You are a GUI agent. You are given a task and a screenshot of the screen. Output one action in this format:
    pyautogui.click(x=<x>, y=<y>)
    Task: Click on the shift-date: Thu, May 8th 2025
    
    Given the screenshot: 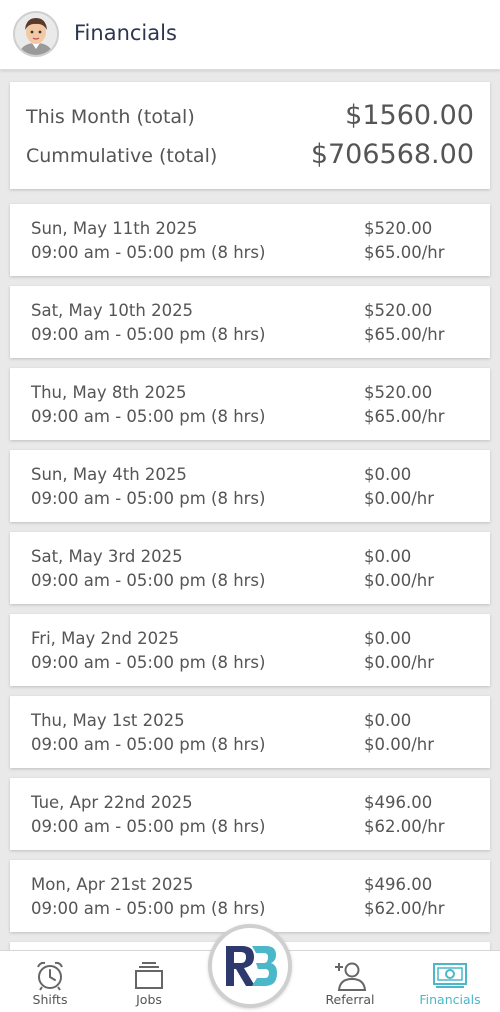 What is the action you would take?
    pyautogui.click(x=109, y=392)
    